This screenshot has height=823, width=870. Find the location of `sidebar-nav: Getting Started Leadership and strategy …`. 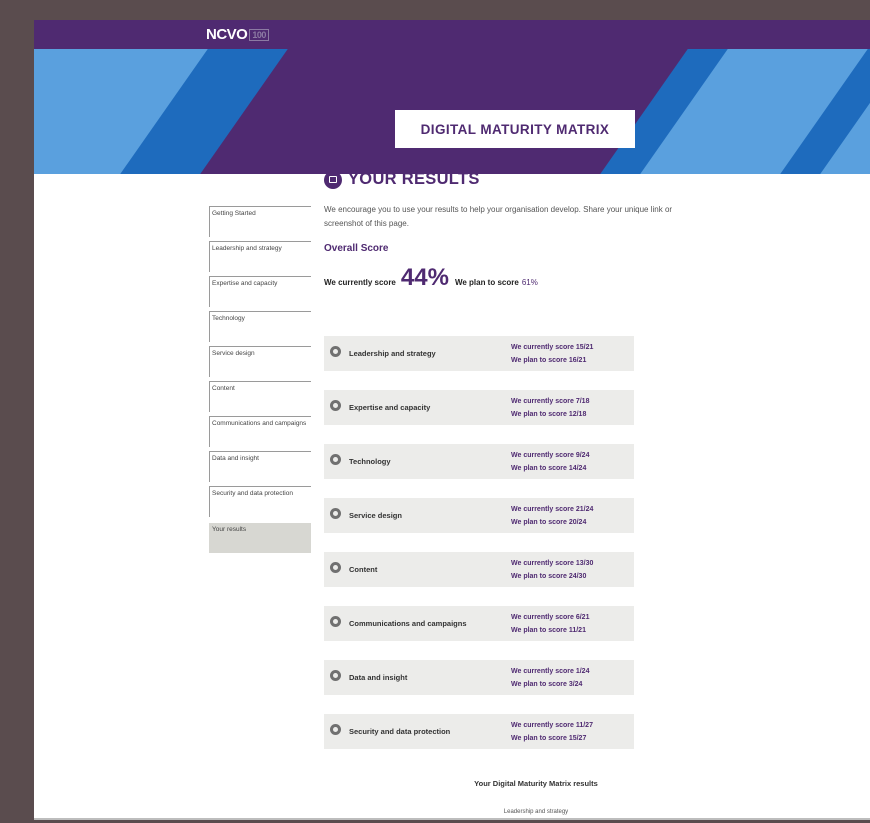

sidebar-nav: Getting Started Leadership and strategy … is located at coordinates (260, 381).